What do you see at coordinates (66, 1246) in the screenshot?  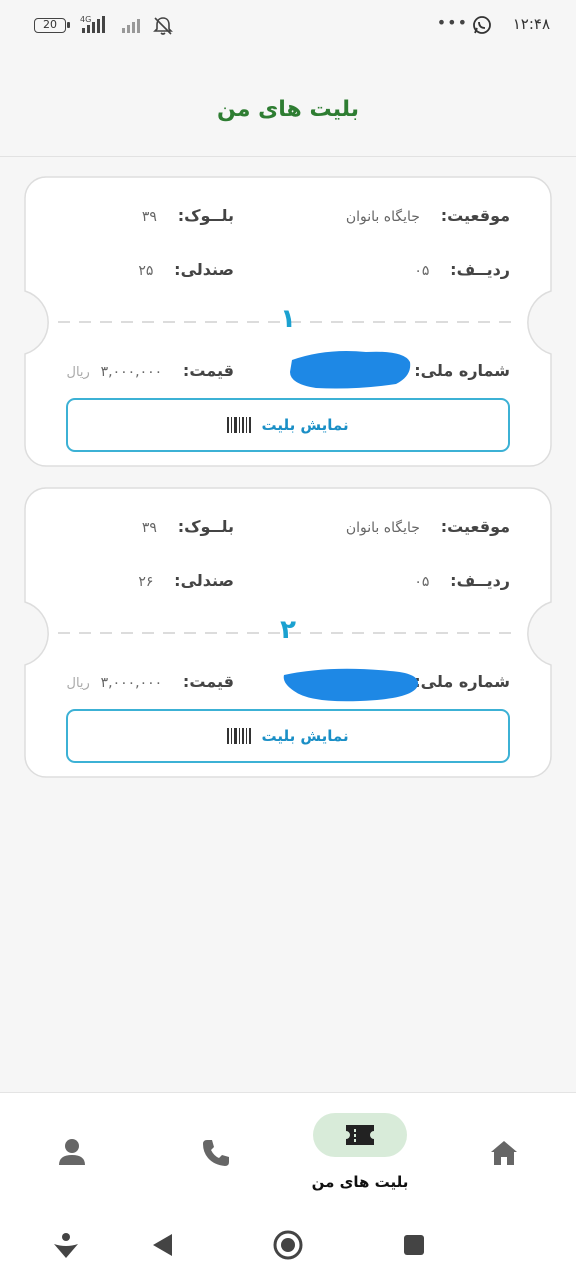 I see `assistant-icon` at bounding box center [66, 1246].